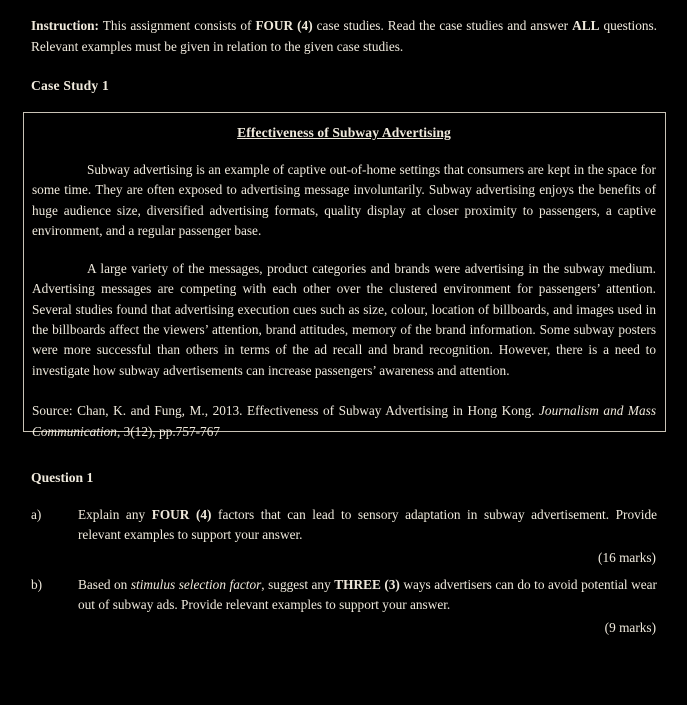  What do you see at coordinates (115, 514) in the screenshot?
I see `part-a-text-1: Explain any` at bounding box center [115, 514].